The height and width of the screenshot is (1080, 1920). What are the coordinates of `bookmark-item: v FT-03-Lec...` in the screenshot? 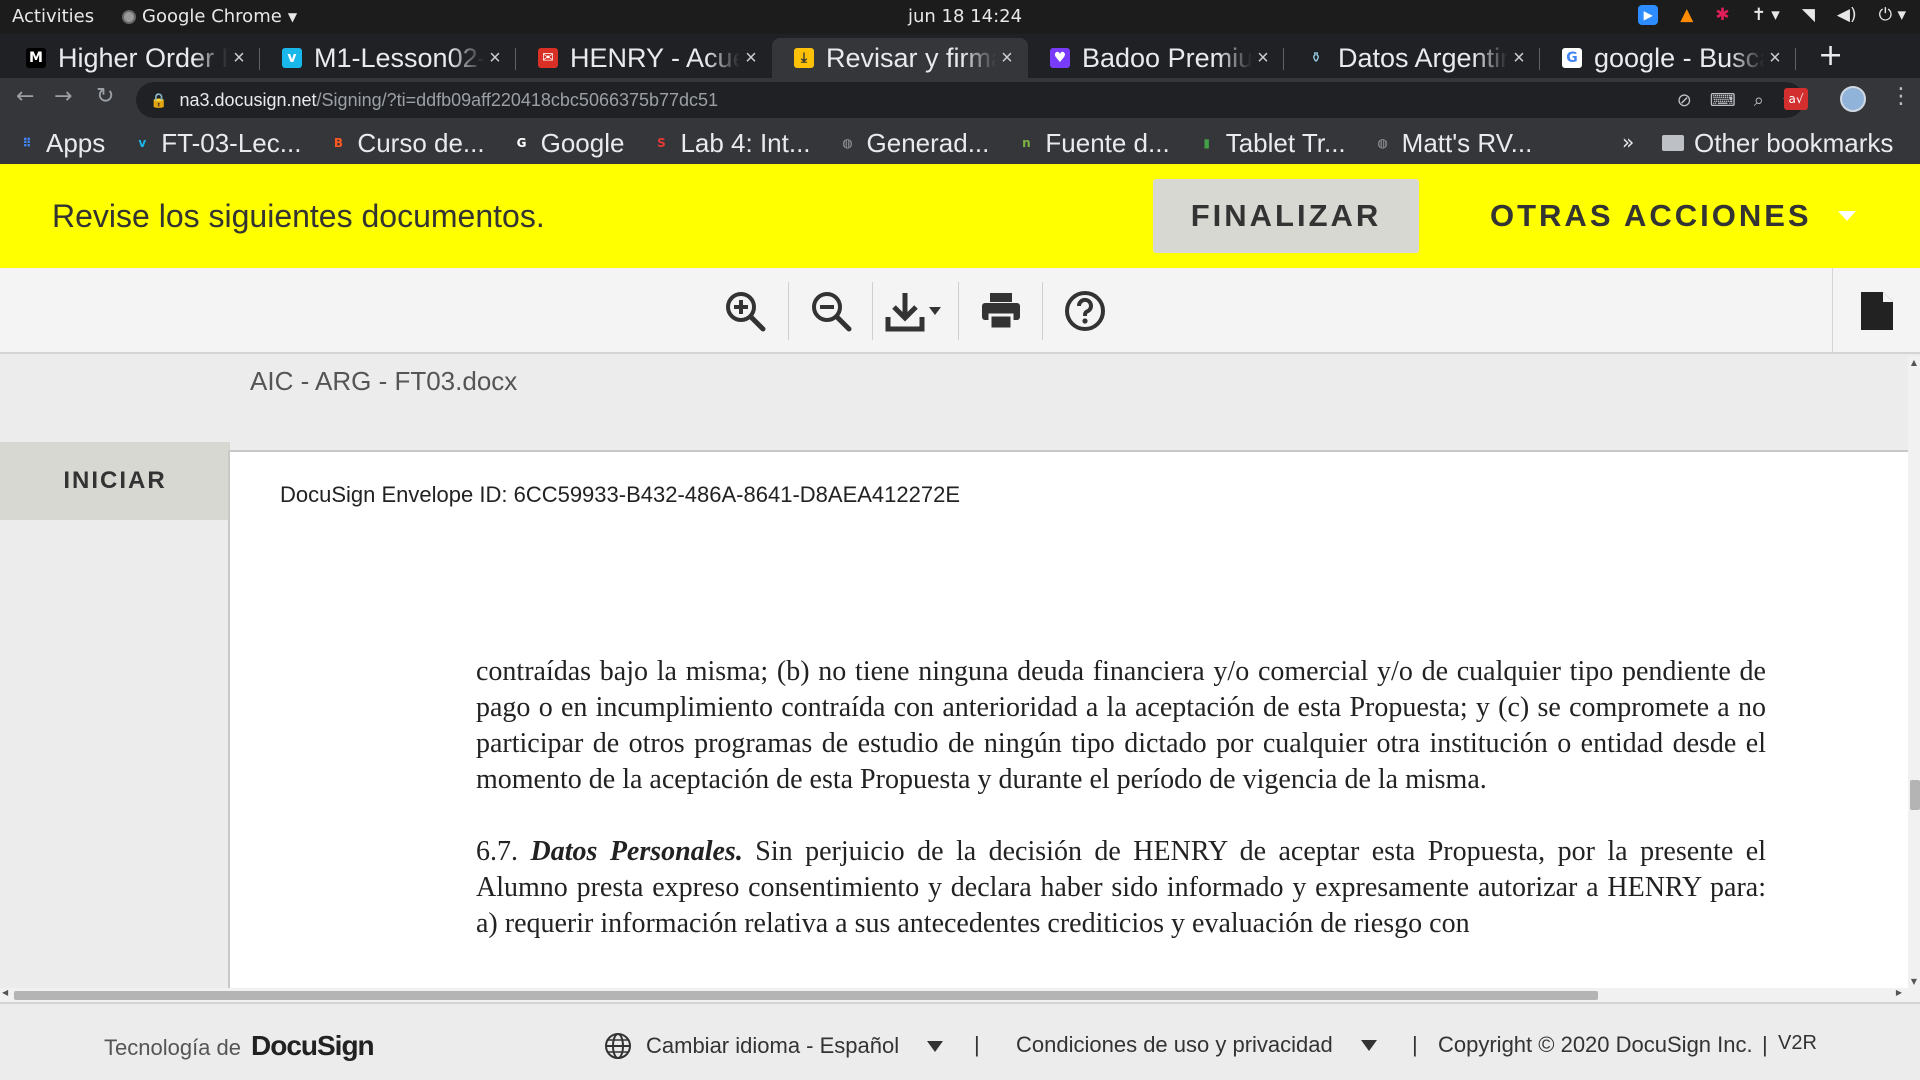 It's located at (217, 143).